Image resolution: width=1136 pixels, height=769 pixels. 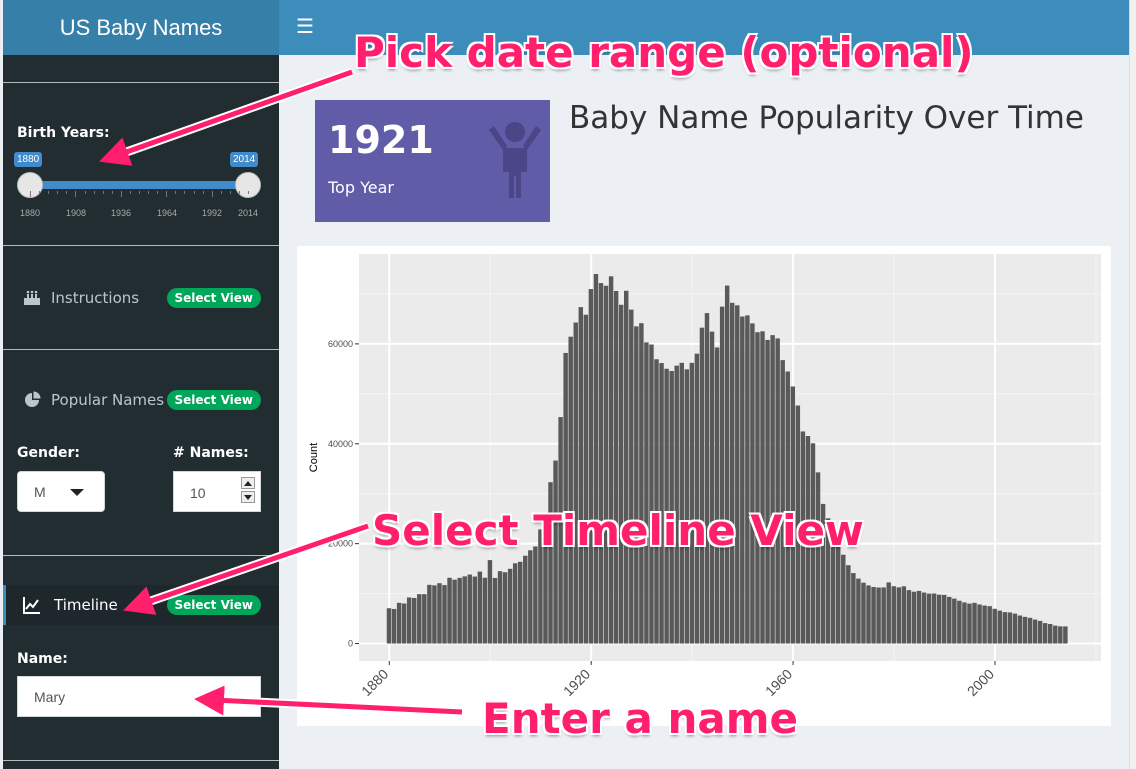 What do you see at coordinates (361, 187) in the screenshot?
I see `top-year-subtitle: Top Year` at bounding box center [361, 187].